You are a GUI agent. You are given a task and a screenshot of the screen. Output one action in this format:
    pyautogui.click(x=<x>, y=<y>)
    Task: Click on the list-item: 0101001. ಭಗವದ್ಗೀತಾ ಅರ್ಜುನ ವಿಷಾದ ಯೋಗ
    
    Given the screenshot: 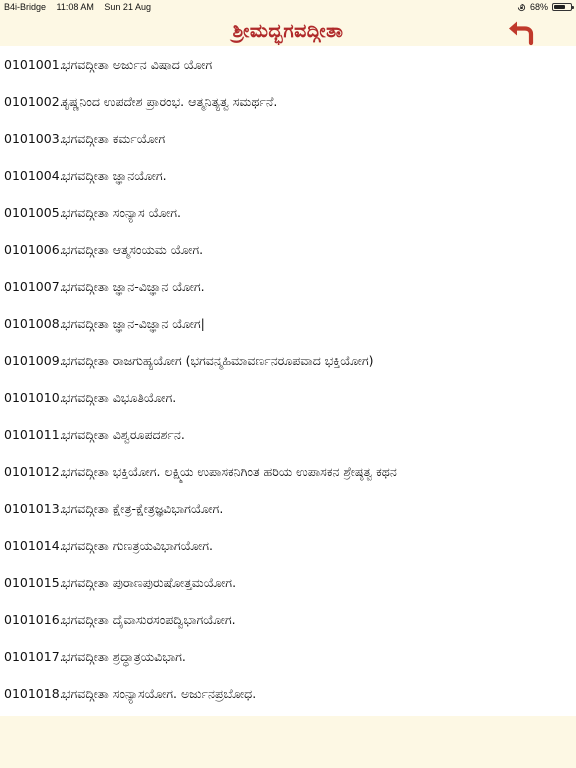 What is the action you would take?
    pyautogui.click(x=288, y=64)
    